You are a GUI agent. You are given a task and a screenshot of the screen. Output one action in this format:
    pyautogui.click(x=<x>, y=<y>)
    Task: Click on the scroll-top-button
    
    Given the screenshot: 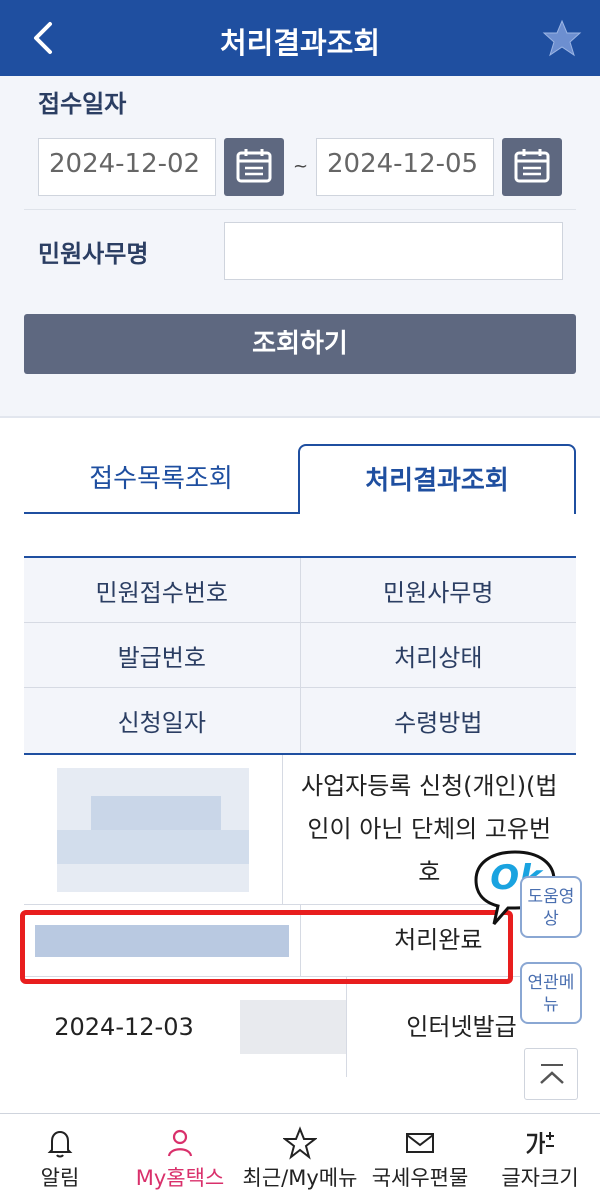 What is the action you would take?
    pyautogui.click(x=551, y=1074)
    